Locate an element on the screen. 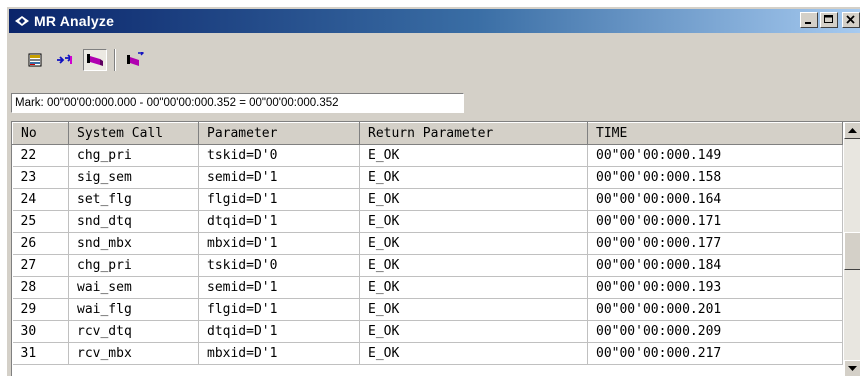 The height and width of the screenshot is (376, 860). scroll-up-button is located at coordinates (852, 130).